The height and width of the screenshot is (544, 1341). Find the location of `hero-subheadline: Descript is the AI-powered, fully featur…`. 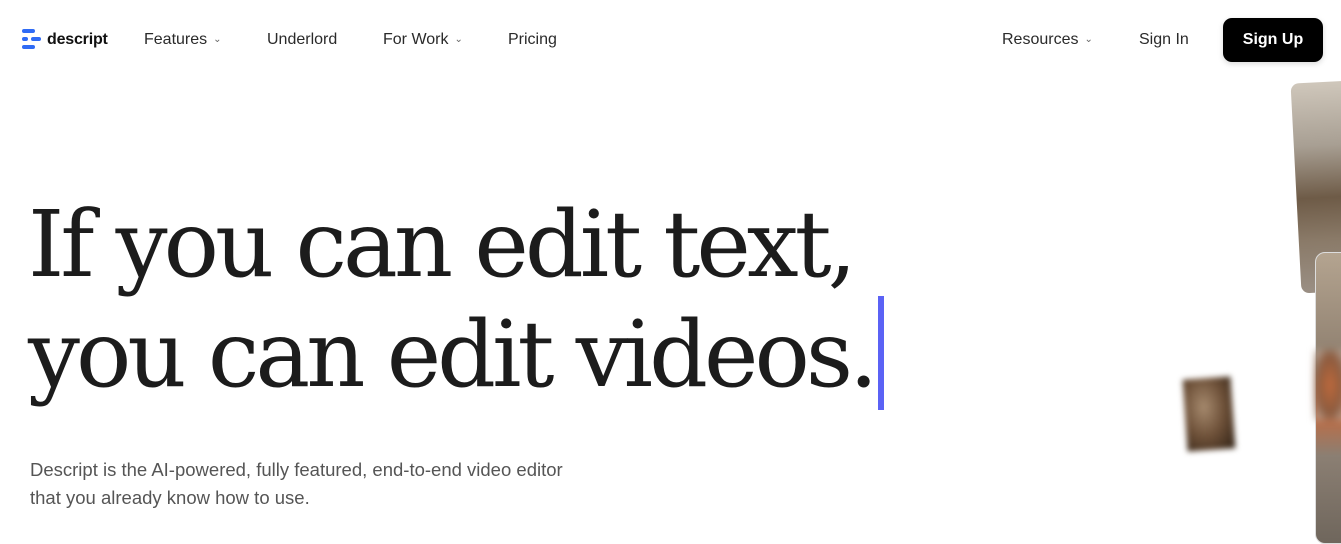

hero-subheadline: Descript is the AI-powered, fully featur… is located at coordinates (355, 484).